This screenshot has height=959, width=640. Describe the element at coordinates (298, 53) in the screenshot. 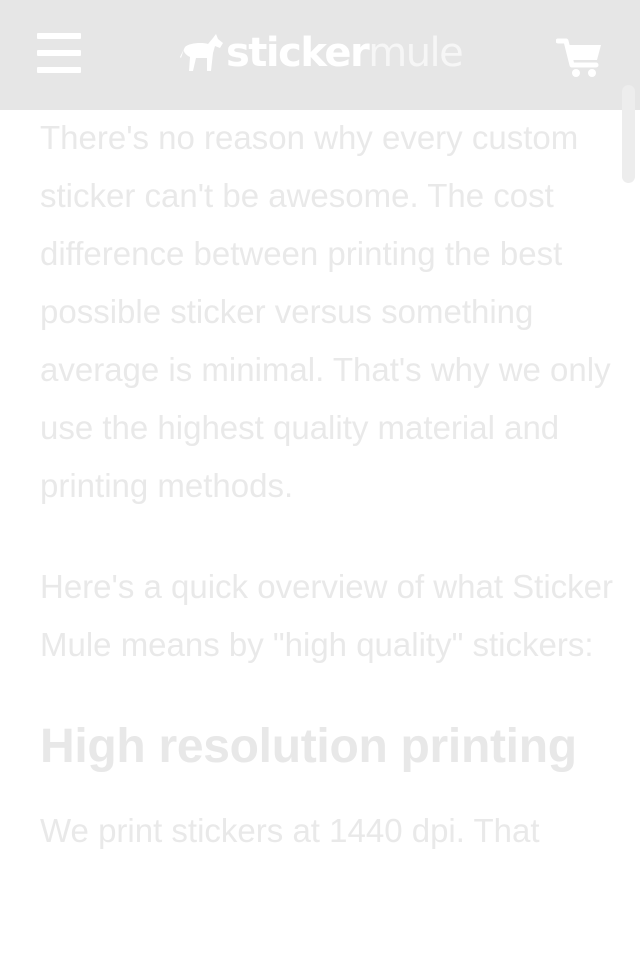

I see `logo-word-sticker: sticker` at that location.